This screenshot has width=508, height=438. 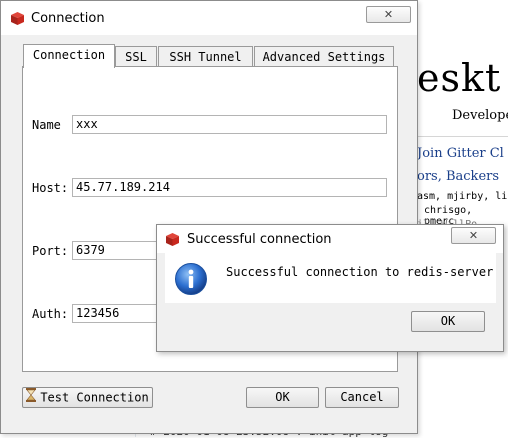 What do you see at coordinates (46, 125) in the screenshot?
I see `name-label: Name` at bounding box center [46, 125].